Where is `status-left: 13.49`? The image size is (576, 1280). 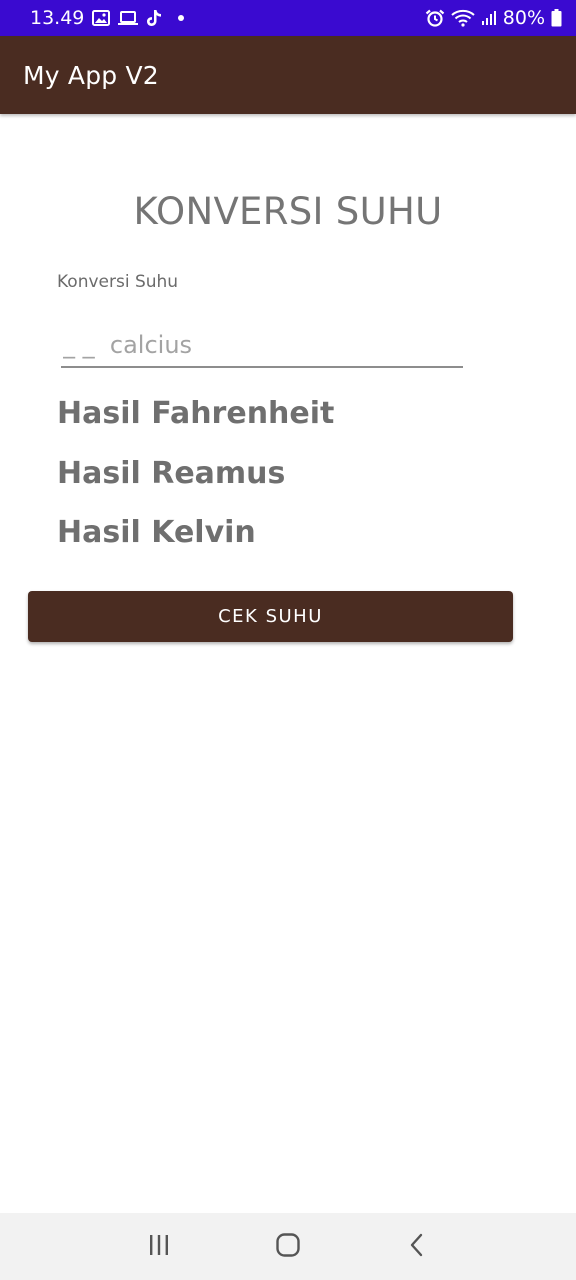 status-left: 13.49 is located at coordinates (107, 18).